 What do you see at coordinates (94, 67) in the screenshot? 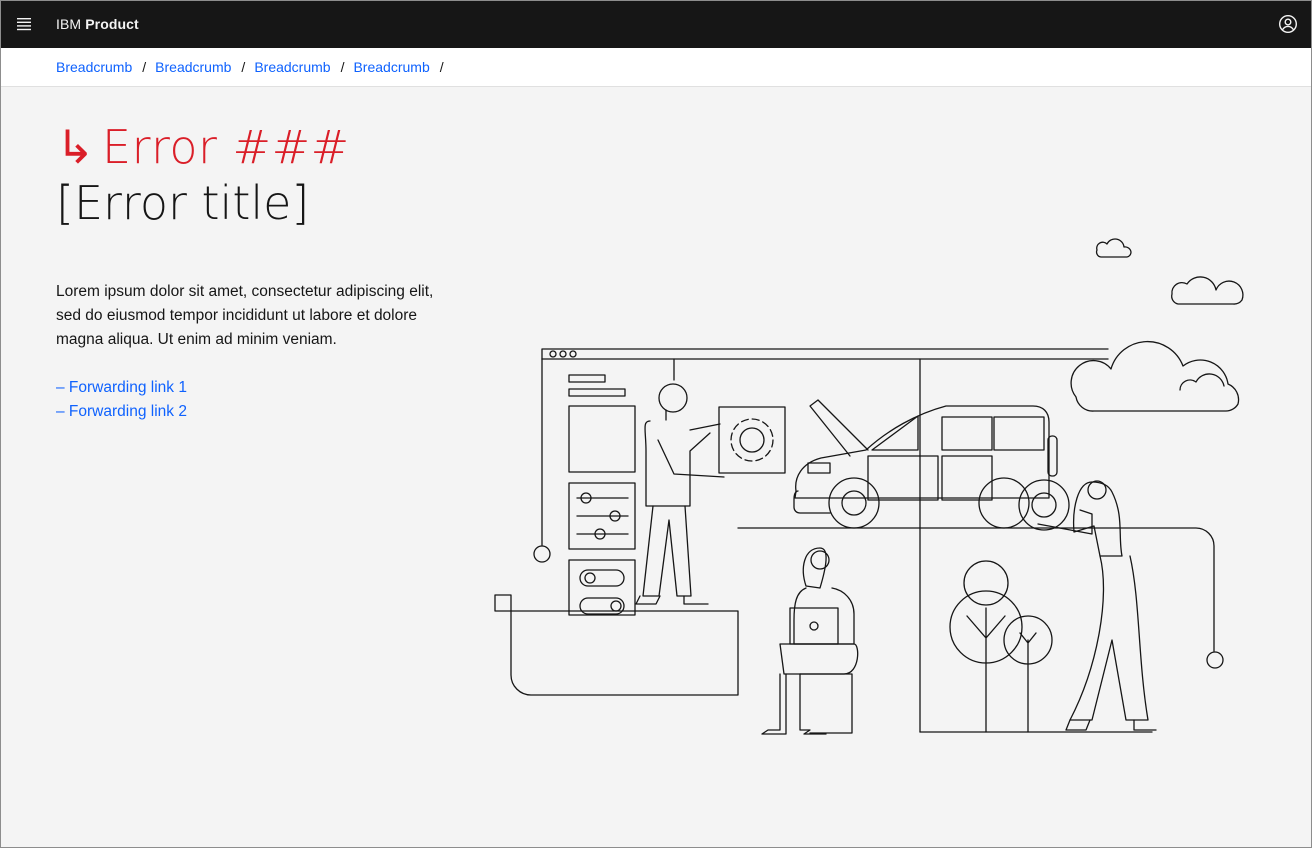
I see `breadcrumb-link-1: Breadcrumb` at bounding box center [94, 67].